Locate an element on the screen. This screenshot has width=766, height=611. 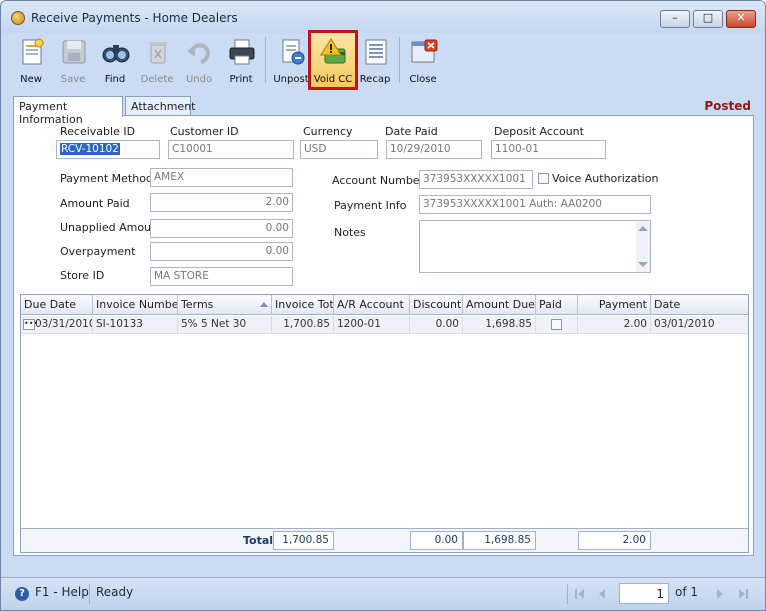
column-invoice-total: Invoice Total is located at coordinates (303, 305).